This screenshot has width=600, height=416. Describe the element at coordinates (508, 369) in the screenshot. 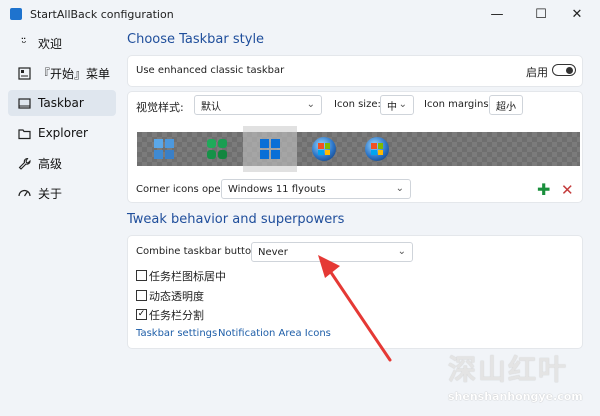

I see `watermark-logo: 深山红叶` at that location.